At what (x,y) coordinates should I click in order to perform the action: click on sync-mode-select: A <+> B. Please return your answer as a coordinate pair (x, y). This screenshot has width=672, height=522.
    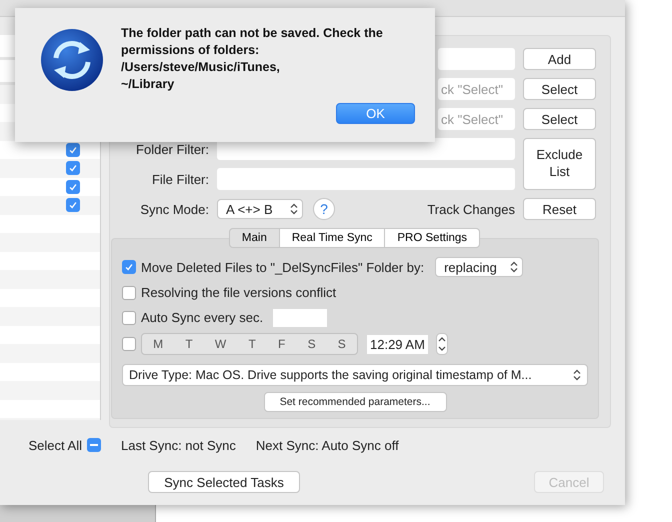
    Looking at the image, I should click on (260, 209).